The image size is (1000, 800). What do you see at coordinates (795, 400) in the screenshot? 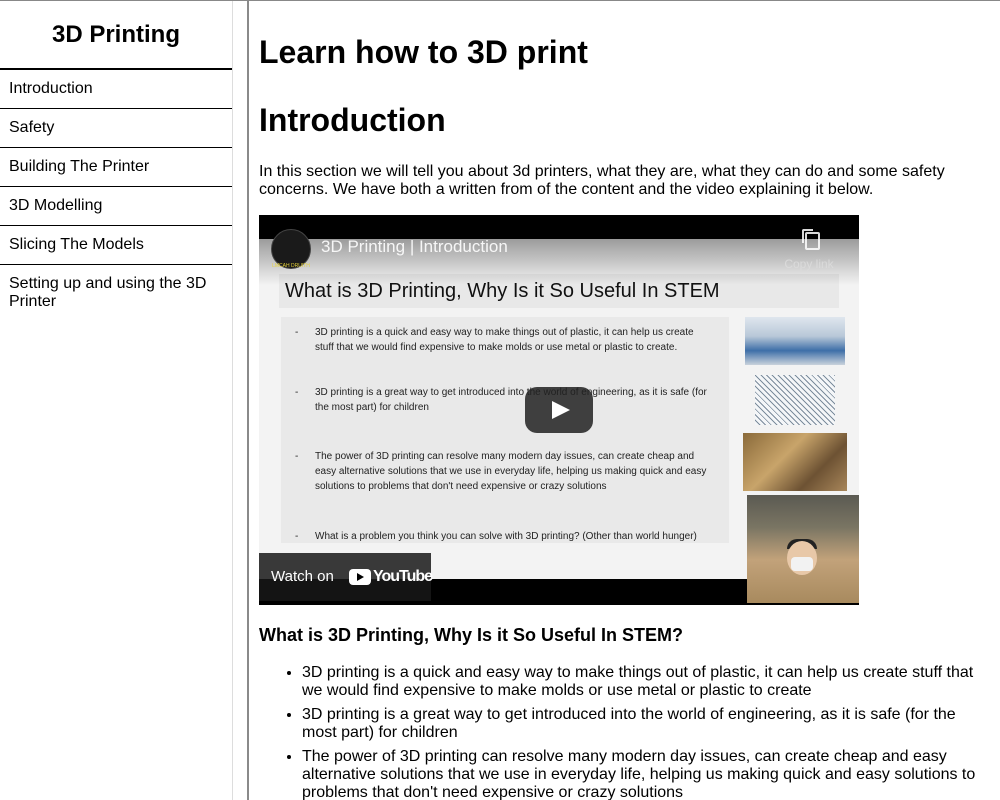
I see `sketch-photo` at bounding box center [795, 400].